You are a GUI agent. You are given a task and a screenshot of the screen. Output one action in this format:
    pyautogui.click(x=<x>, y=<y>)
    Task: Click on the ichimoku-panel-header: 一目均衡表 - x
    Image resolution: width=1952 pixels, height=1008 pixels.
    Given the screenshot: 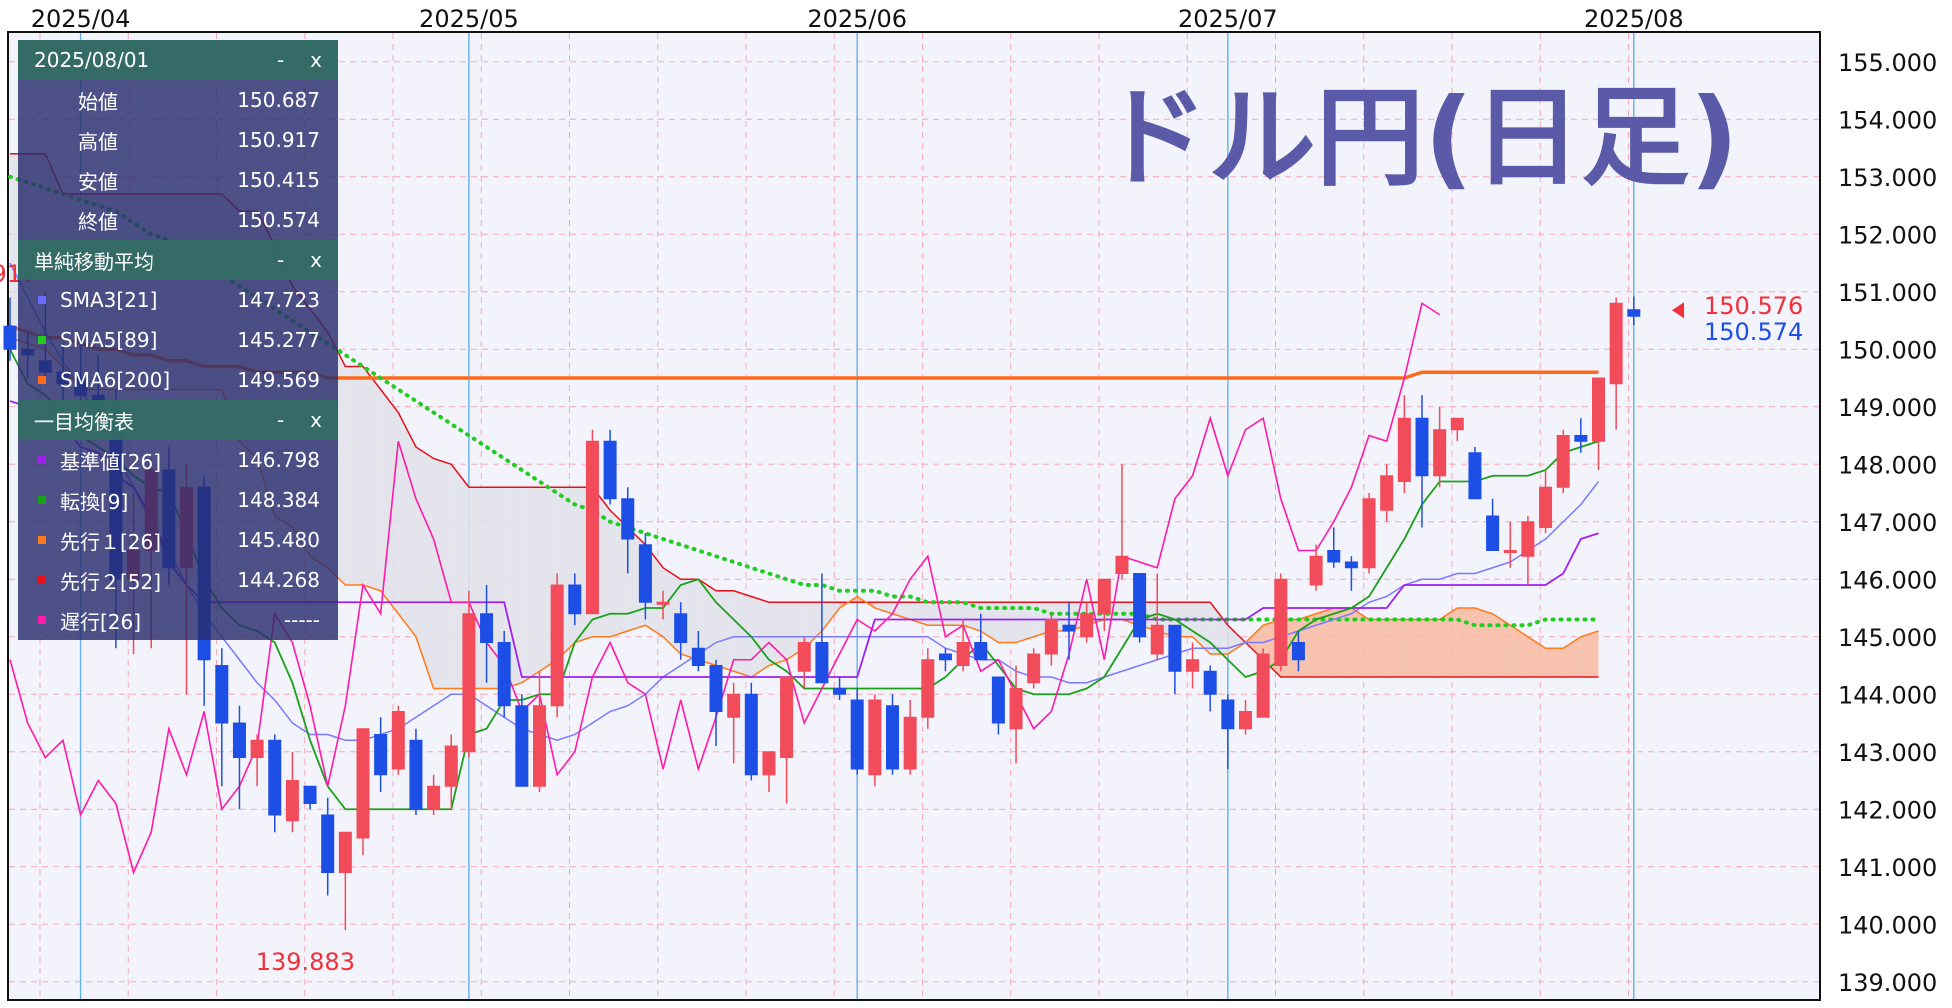 What is the action you would take?
    pyautogui.click(x=178, y=420)
    